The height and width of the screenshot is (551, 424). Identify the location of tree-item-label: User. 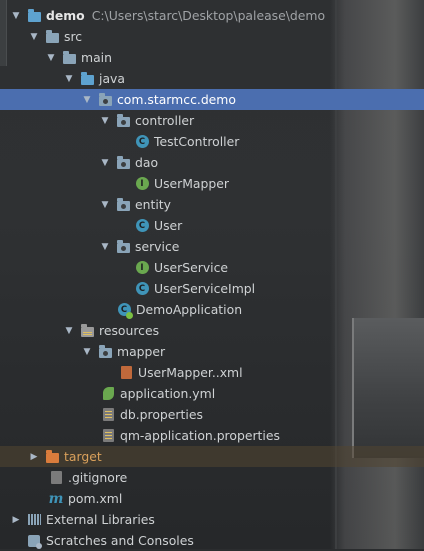
(168, 225).